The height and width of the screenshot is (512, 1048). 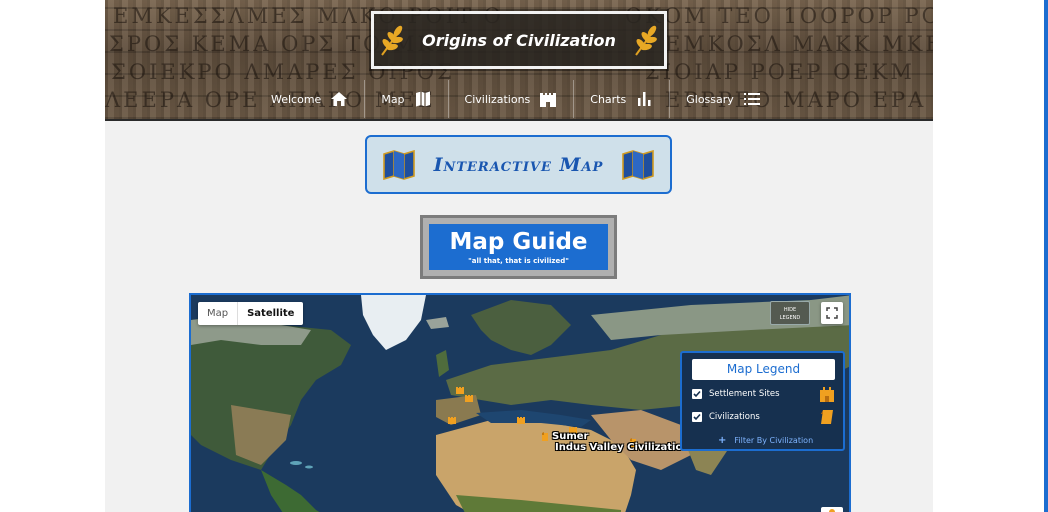 I want to click on scroll-icon, so click(x=827, y=417).